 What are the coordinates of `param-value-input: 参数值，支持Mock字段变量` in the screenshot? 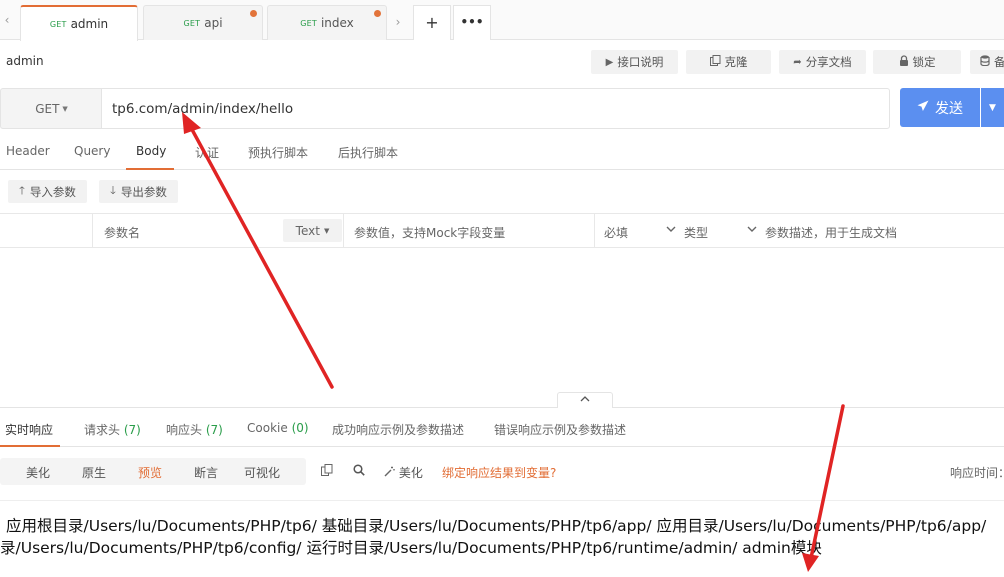 It's located at (429, 232).